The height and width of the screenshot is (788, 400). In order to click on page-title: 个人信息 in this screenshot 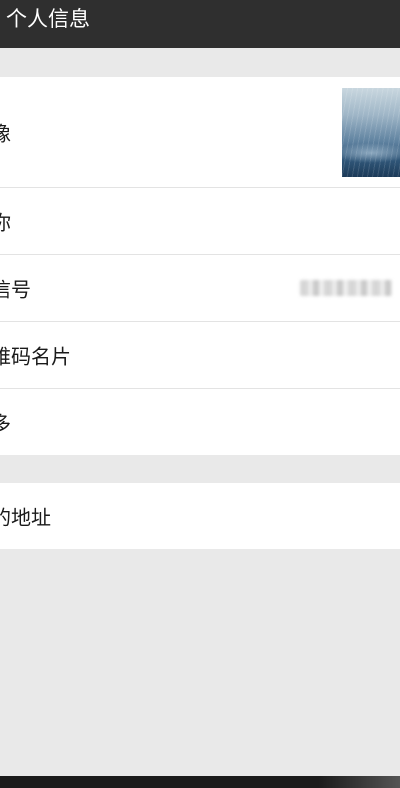, I will do `click(48, 19)`.